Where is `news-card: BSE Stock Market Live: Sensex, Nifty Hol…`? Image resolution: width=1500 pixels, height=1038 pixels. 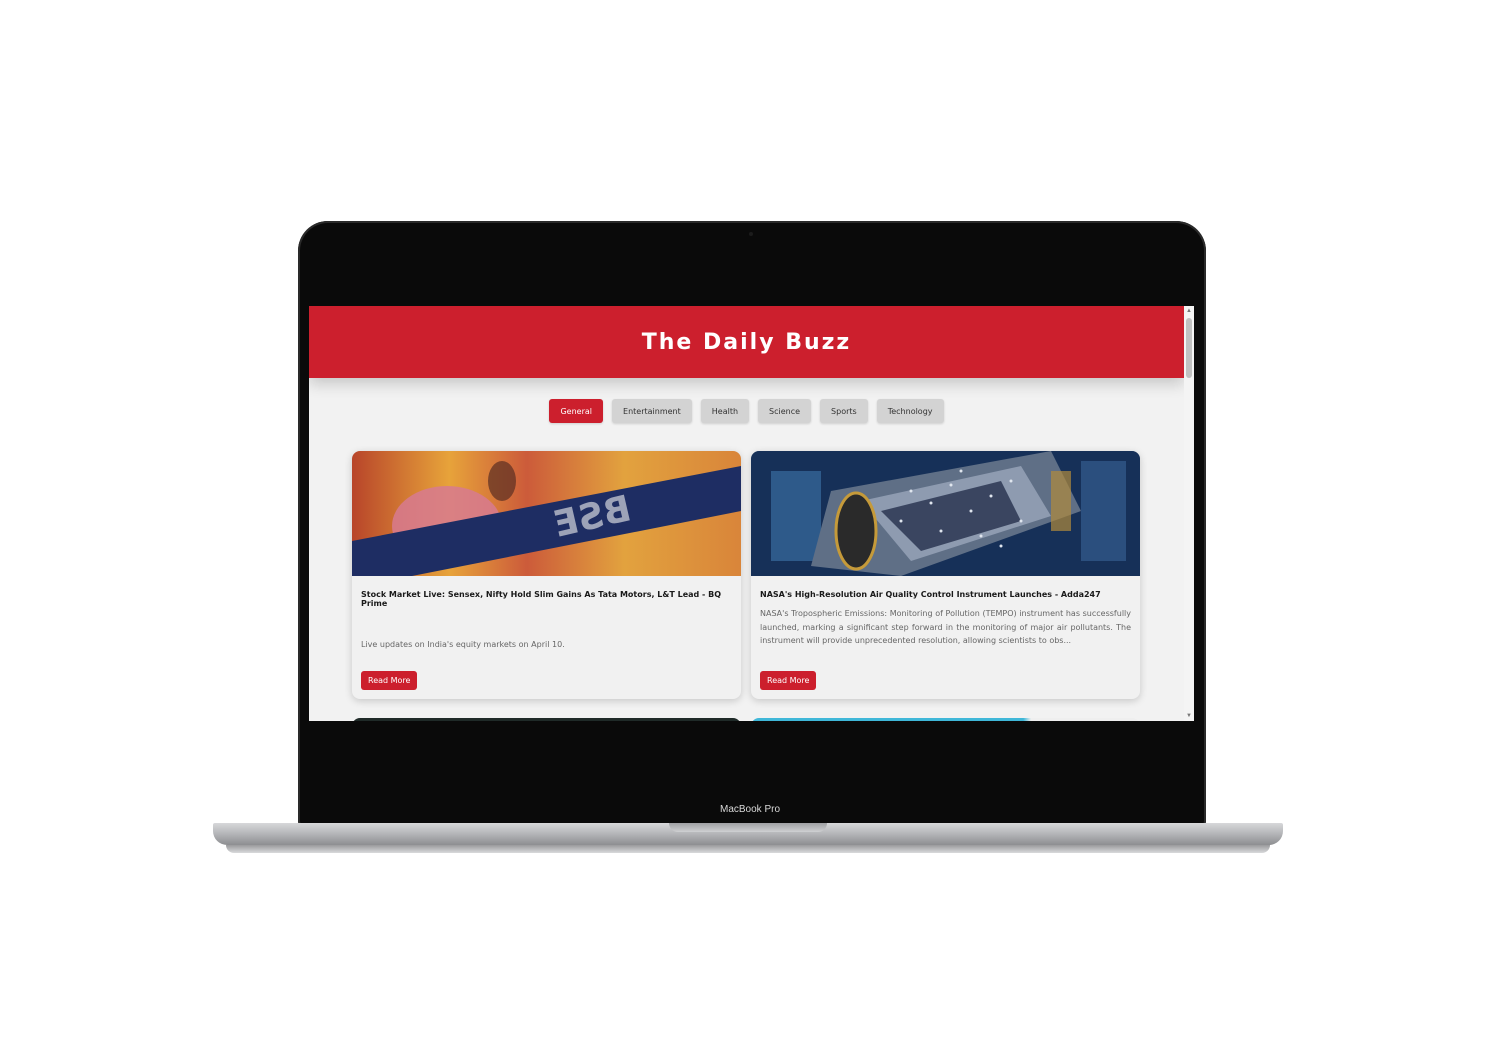 news-card: BSE Stock Market Live: Sensex, Nifty Hol… is located at coordinates (546, 575).